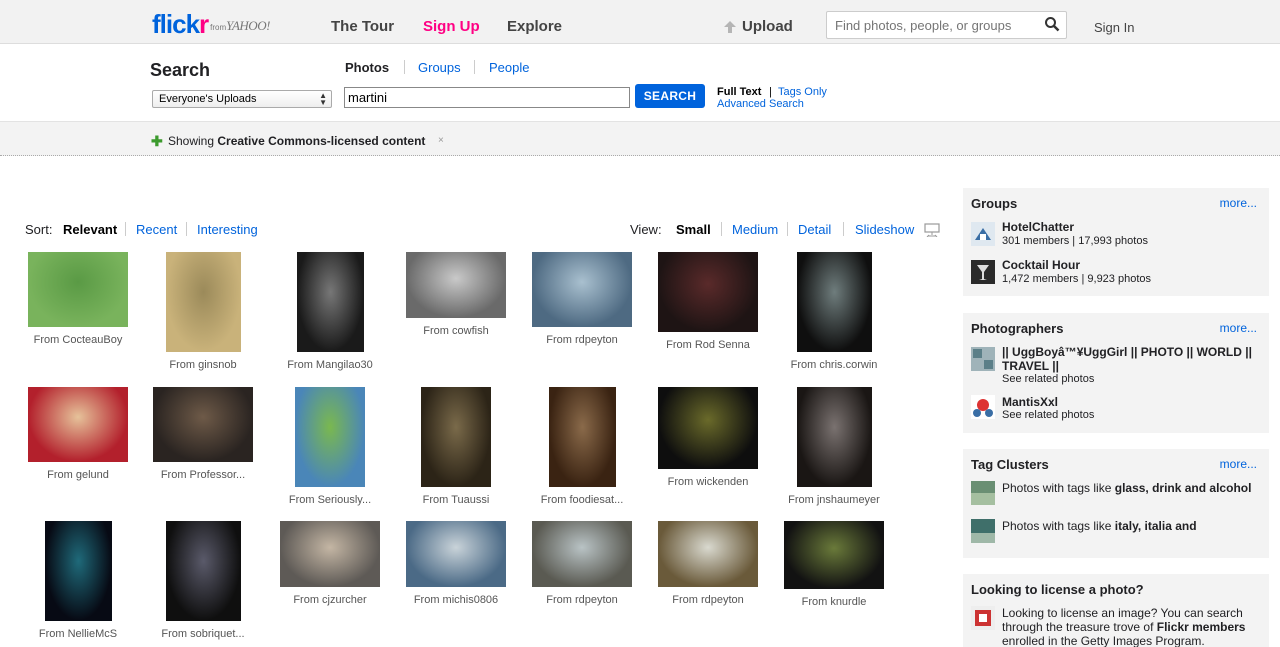 The height and width of the screenshot is (647, 1280). What do you see at coordinates (456, 500) in the screenshot?
I see `photo-owner-caption: From Tuaussi` at bounding box center [456, 500].